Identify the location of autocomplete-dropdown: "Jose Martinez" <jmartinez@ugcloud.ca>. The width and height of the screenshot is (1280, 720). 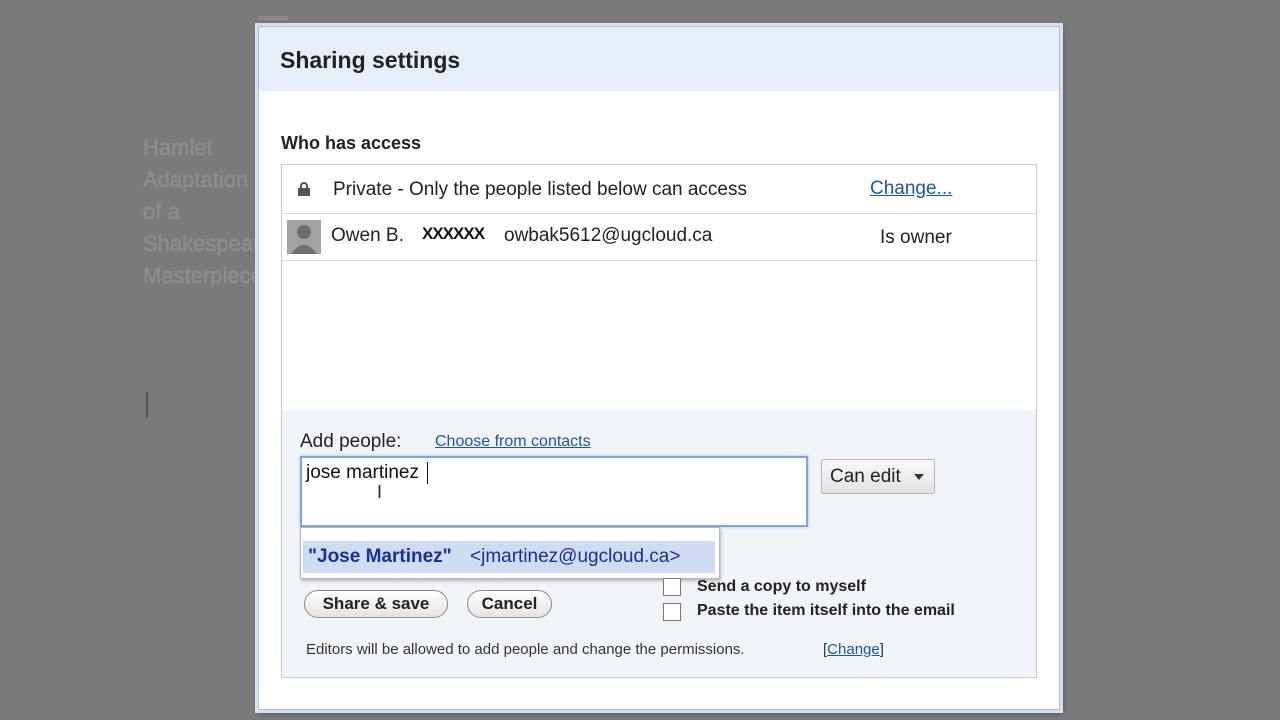
(510, 553).